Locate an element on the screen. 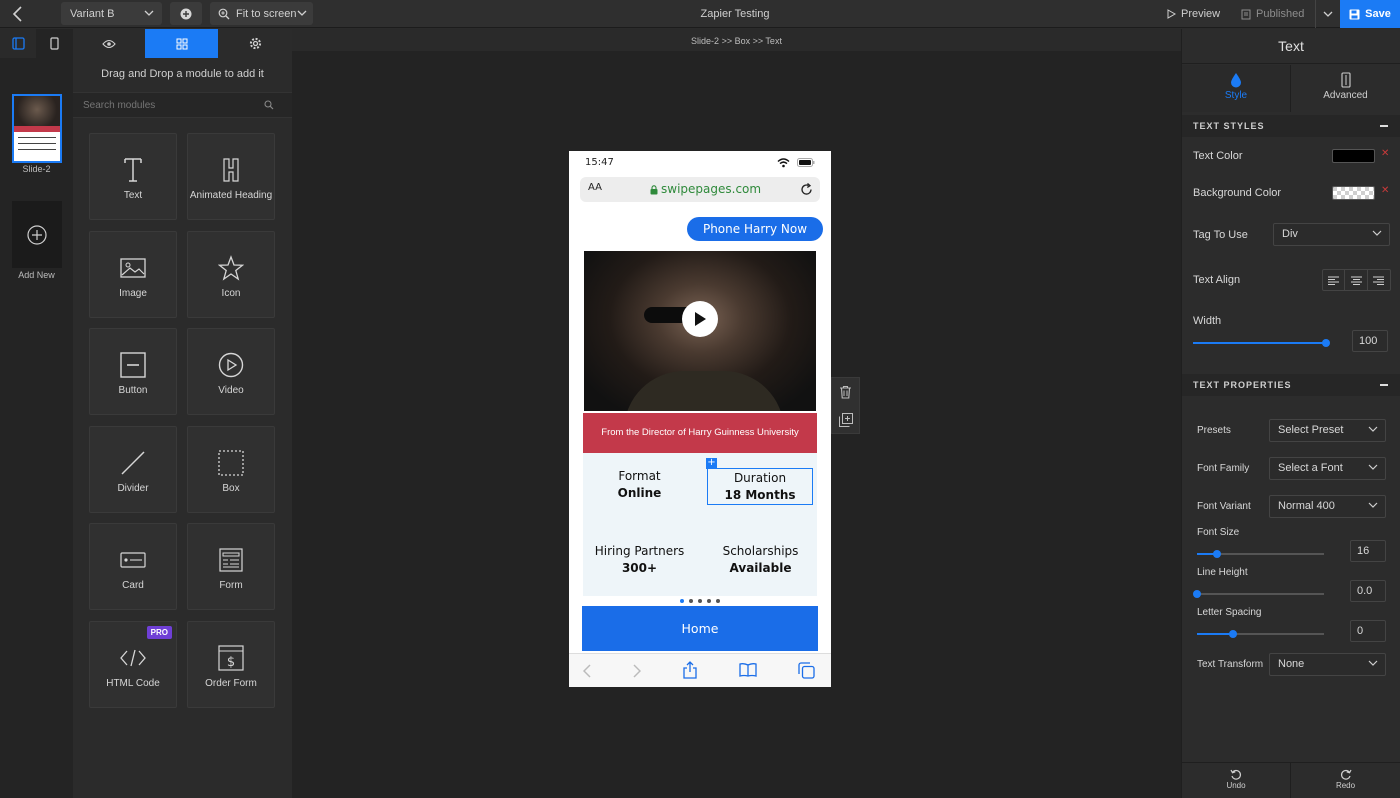 The image size is (1400, 798). publish-options-button is located at coordinates (1327, 14).